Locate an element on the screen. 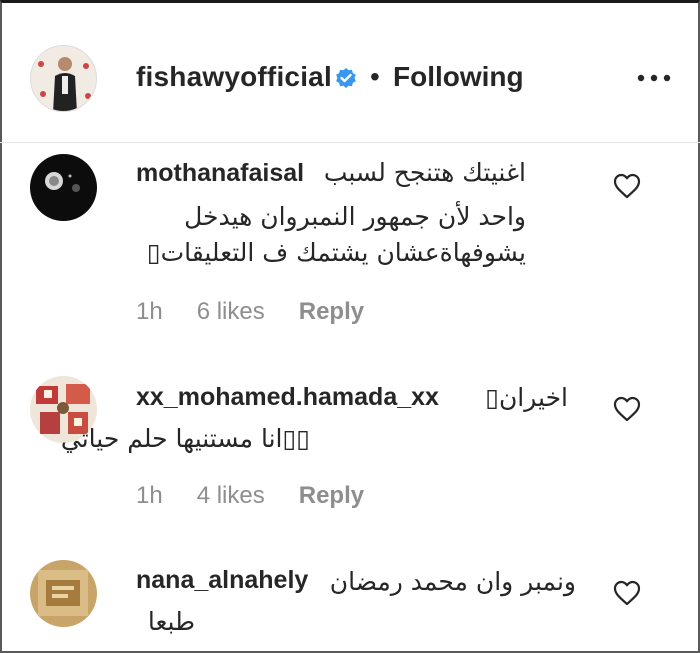  comment-username: nana_alnahely is located at coordinates (222, 580).